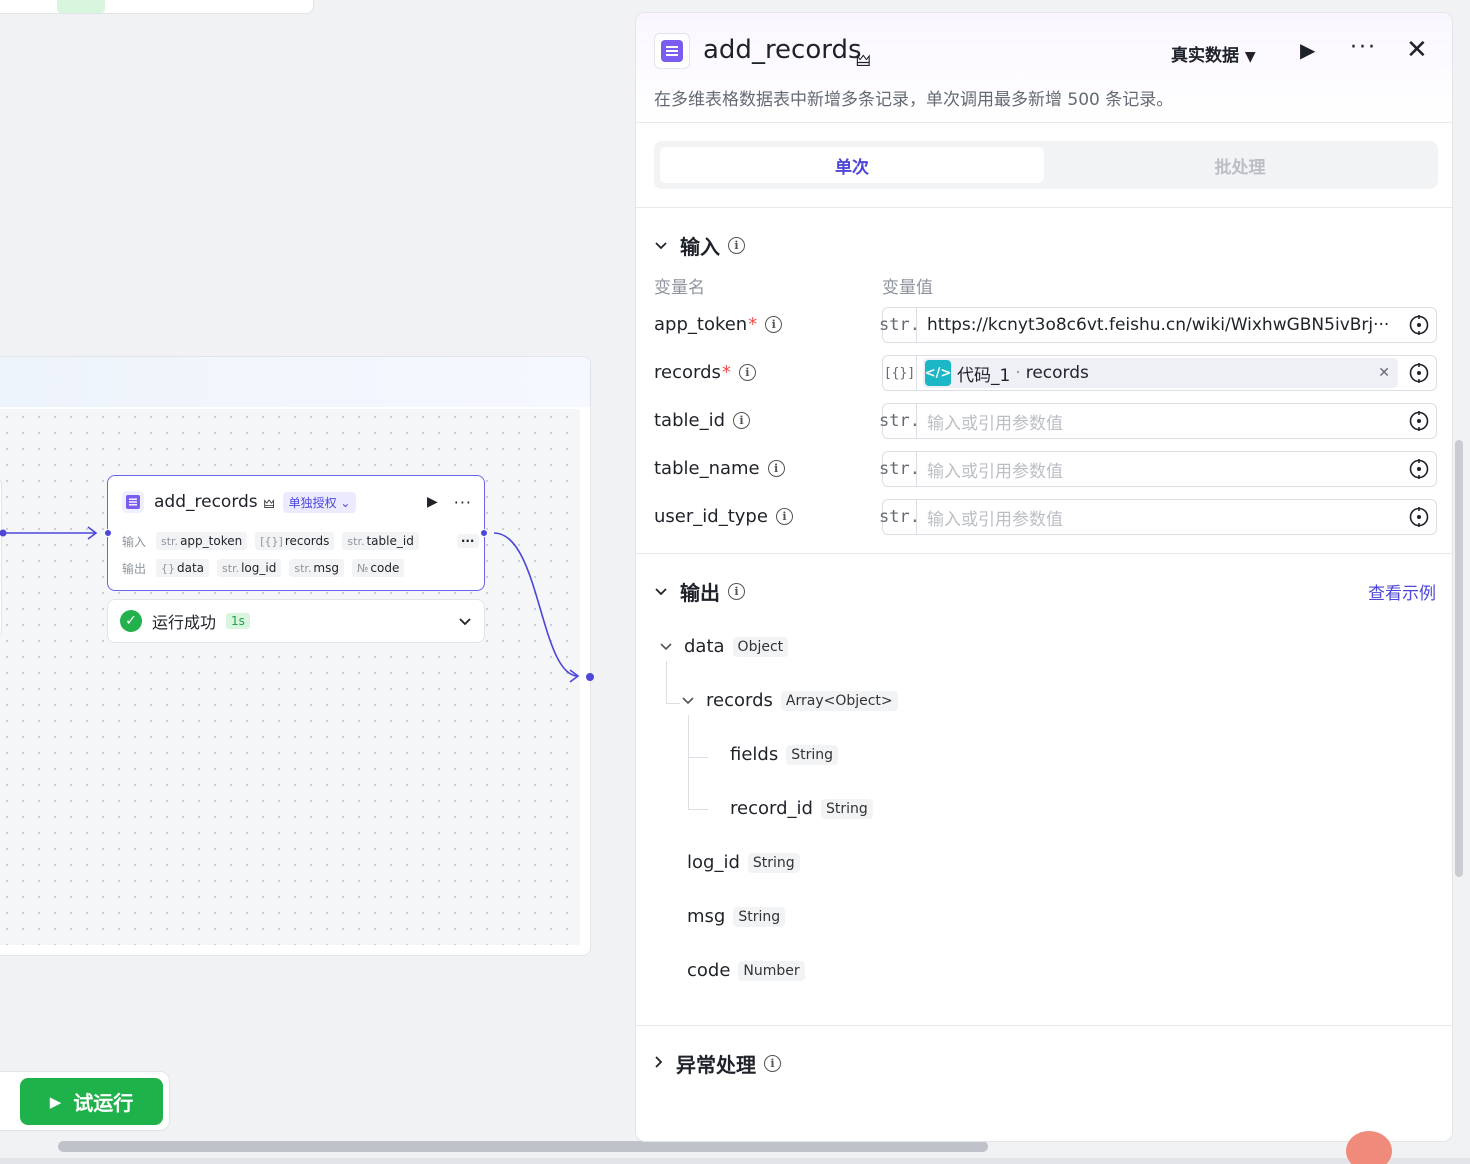  Describe the element at coordinates (1417, 50) in the screenshot. I see `close-icon: ✕` at that location.